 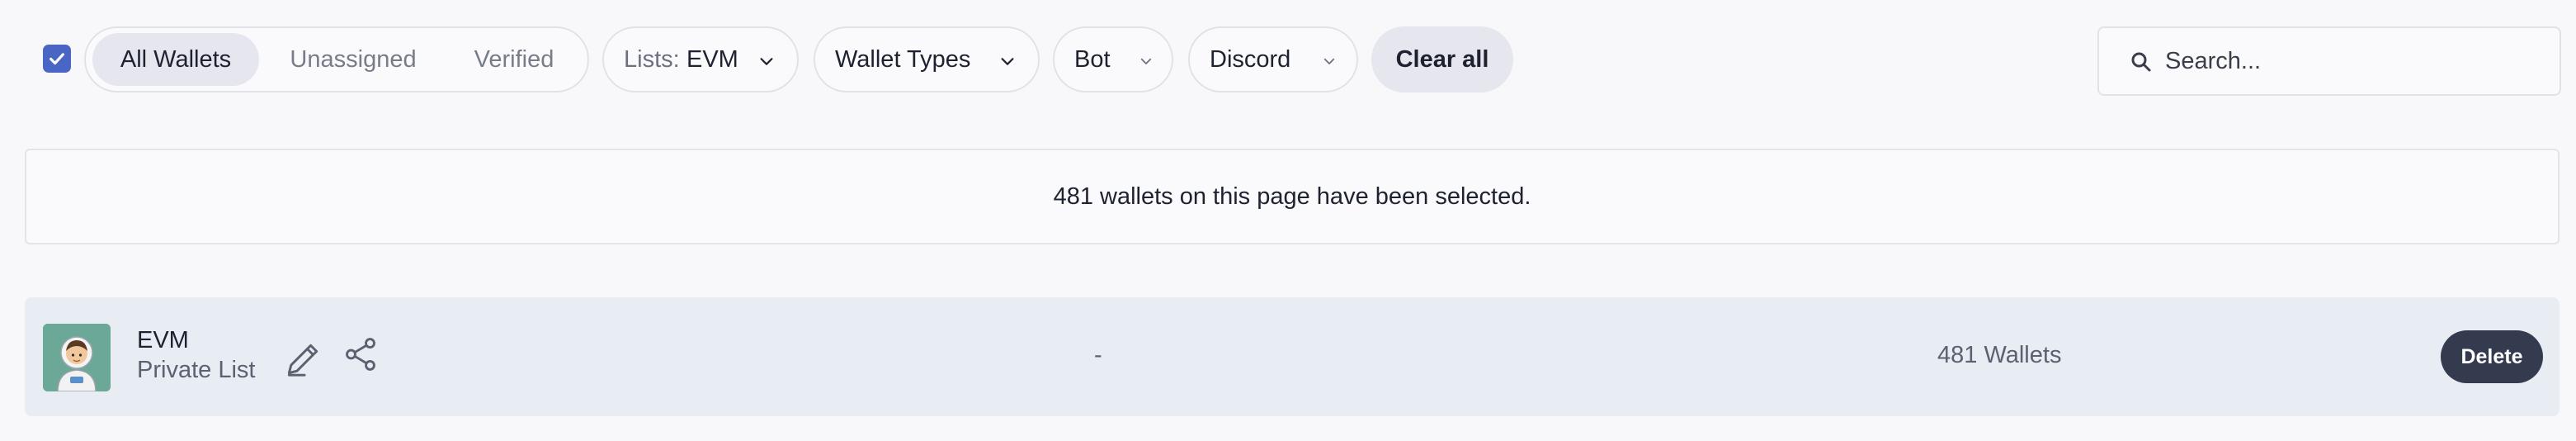 I want to click on clear-all-button: Clear all, so click(x=1442, y=59).